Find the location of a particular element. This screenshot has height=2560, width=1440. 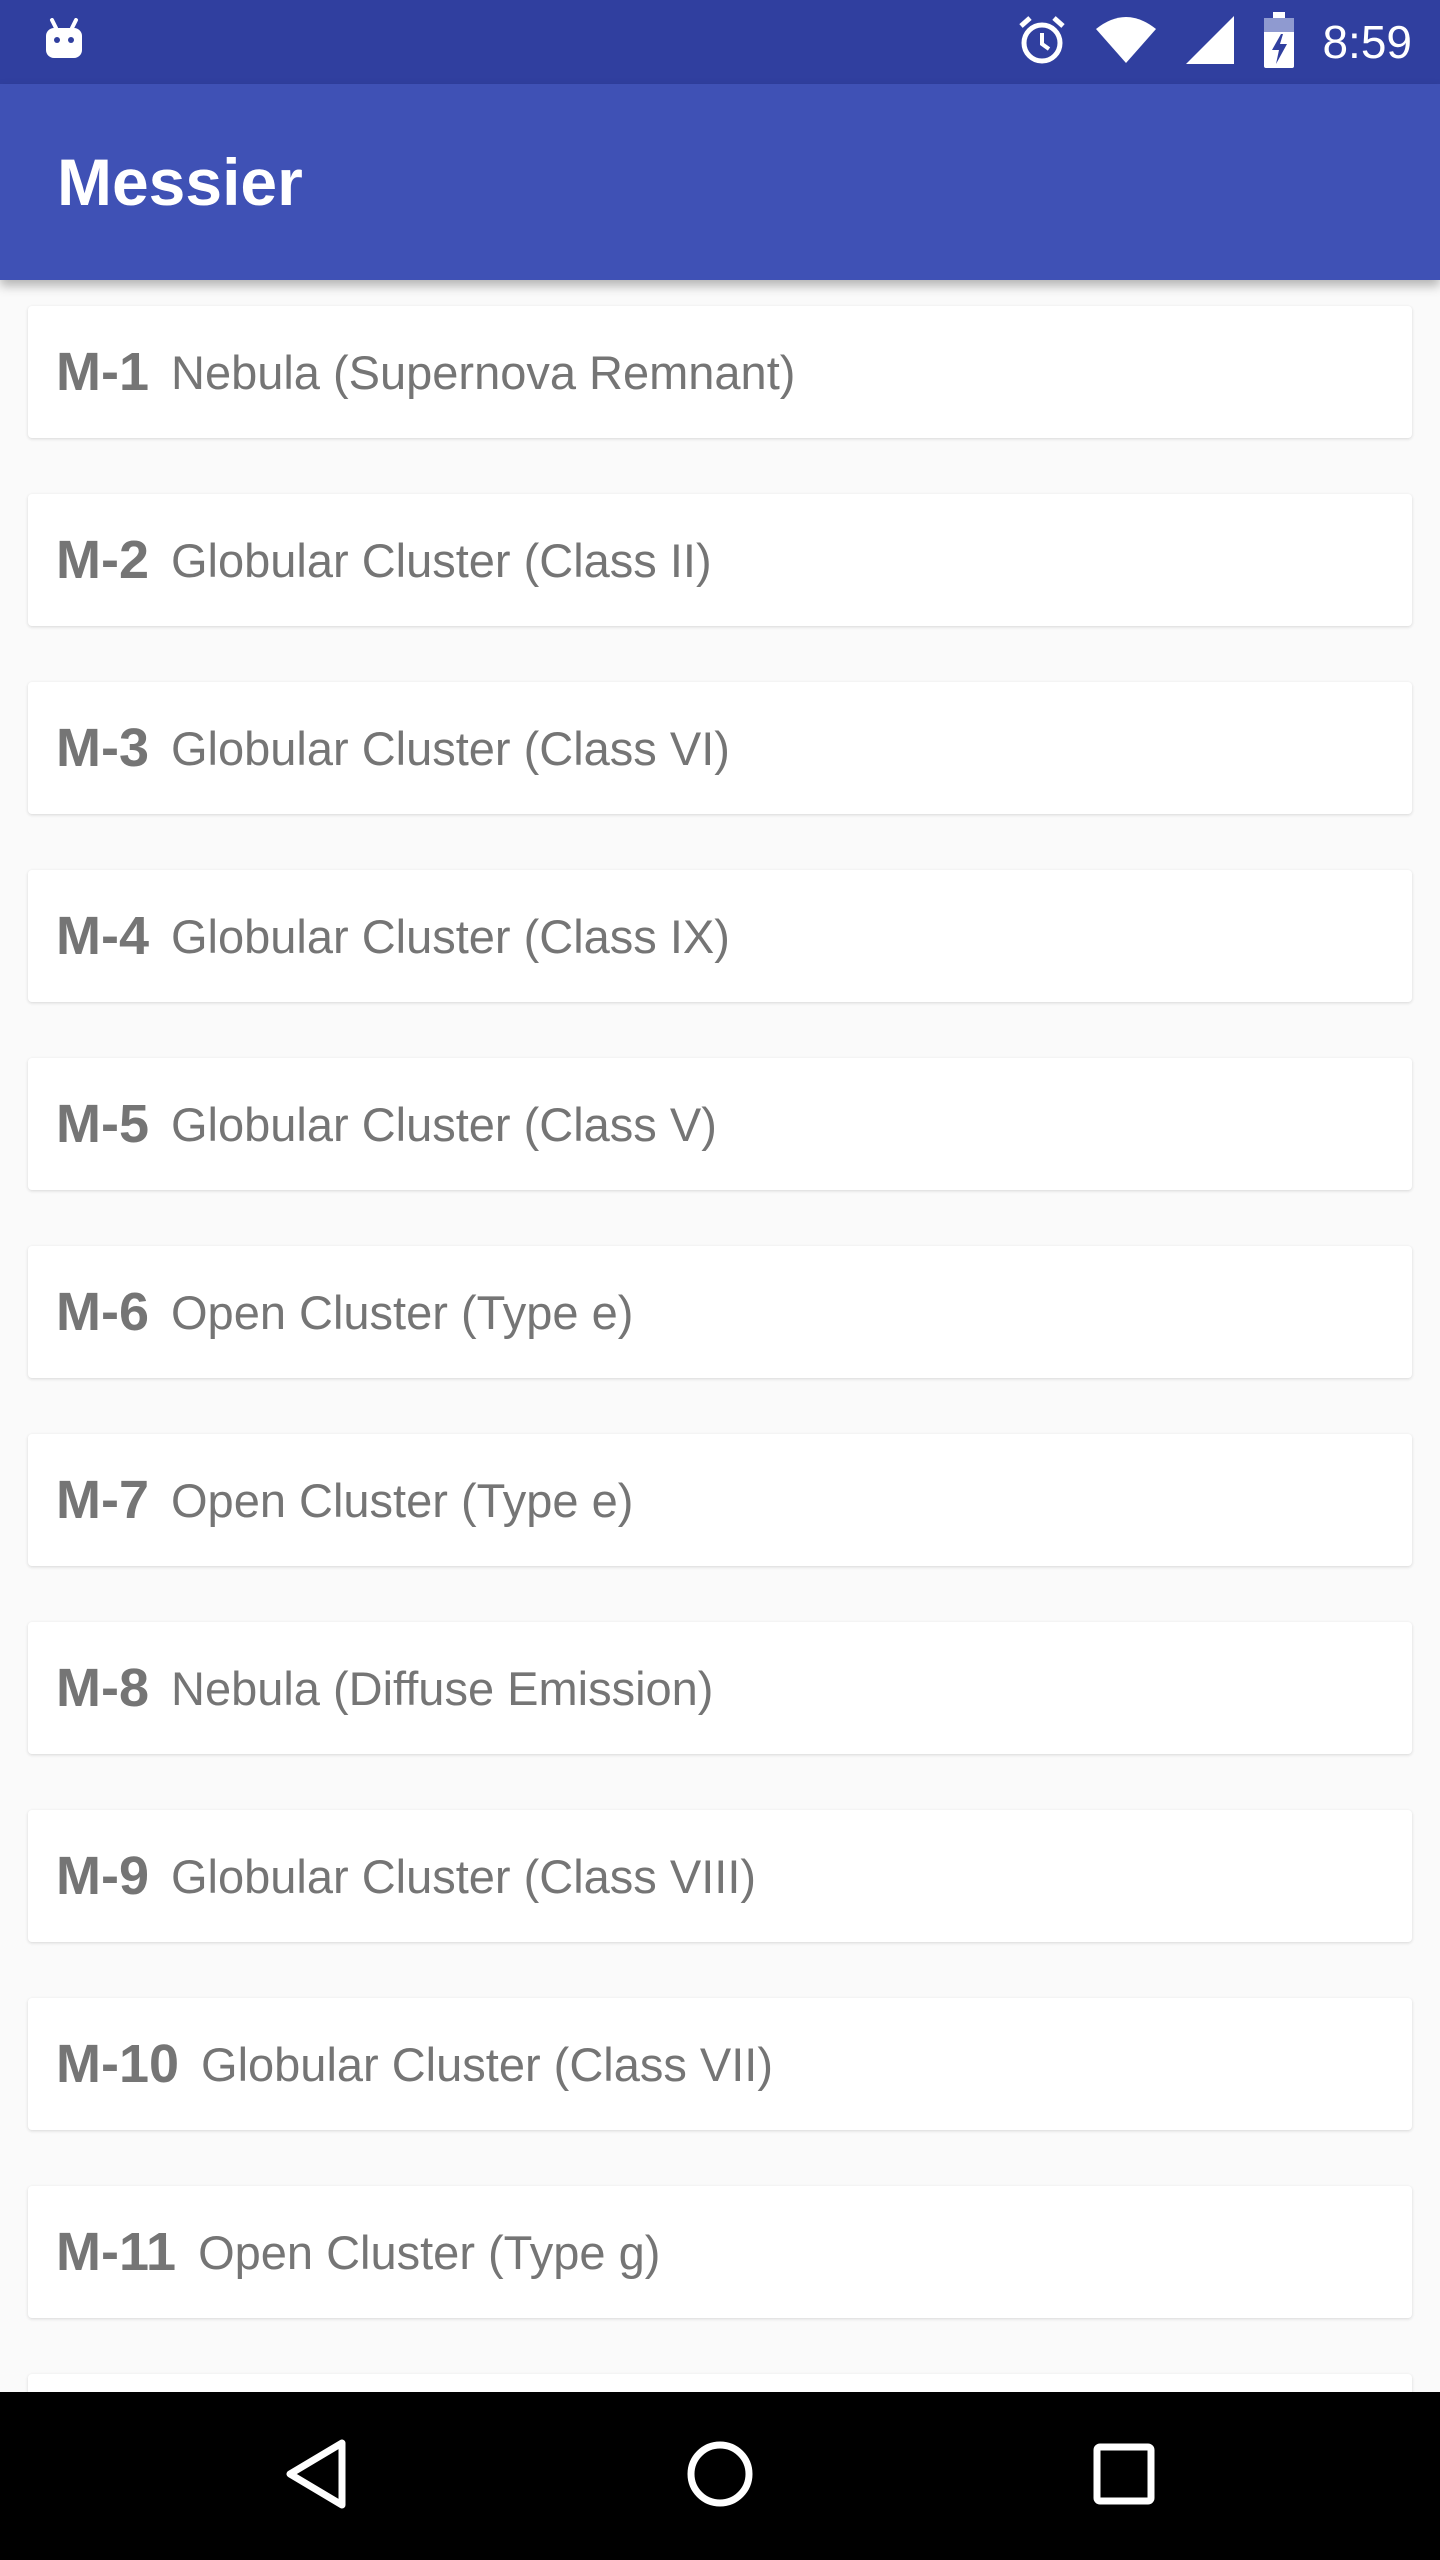

list-item: M-11 Open Cluster (Type g) is located at coordinates (720, 2252).